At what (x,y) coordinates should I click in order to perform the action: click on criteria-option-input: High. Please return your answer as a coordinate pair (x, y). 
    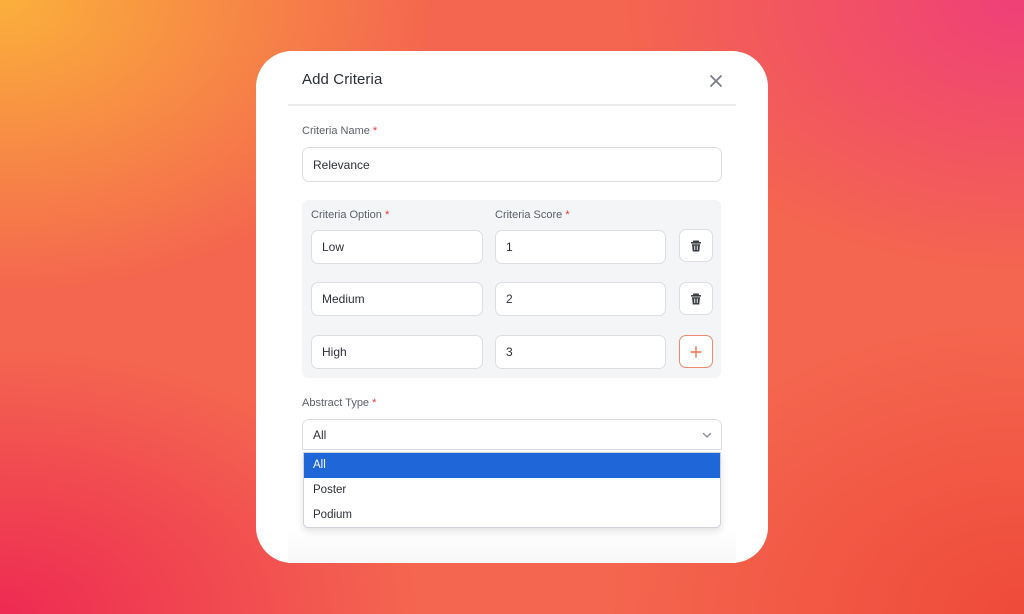
    Looking at the image, I should click on (397, 352).